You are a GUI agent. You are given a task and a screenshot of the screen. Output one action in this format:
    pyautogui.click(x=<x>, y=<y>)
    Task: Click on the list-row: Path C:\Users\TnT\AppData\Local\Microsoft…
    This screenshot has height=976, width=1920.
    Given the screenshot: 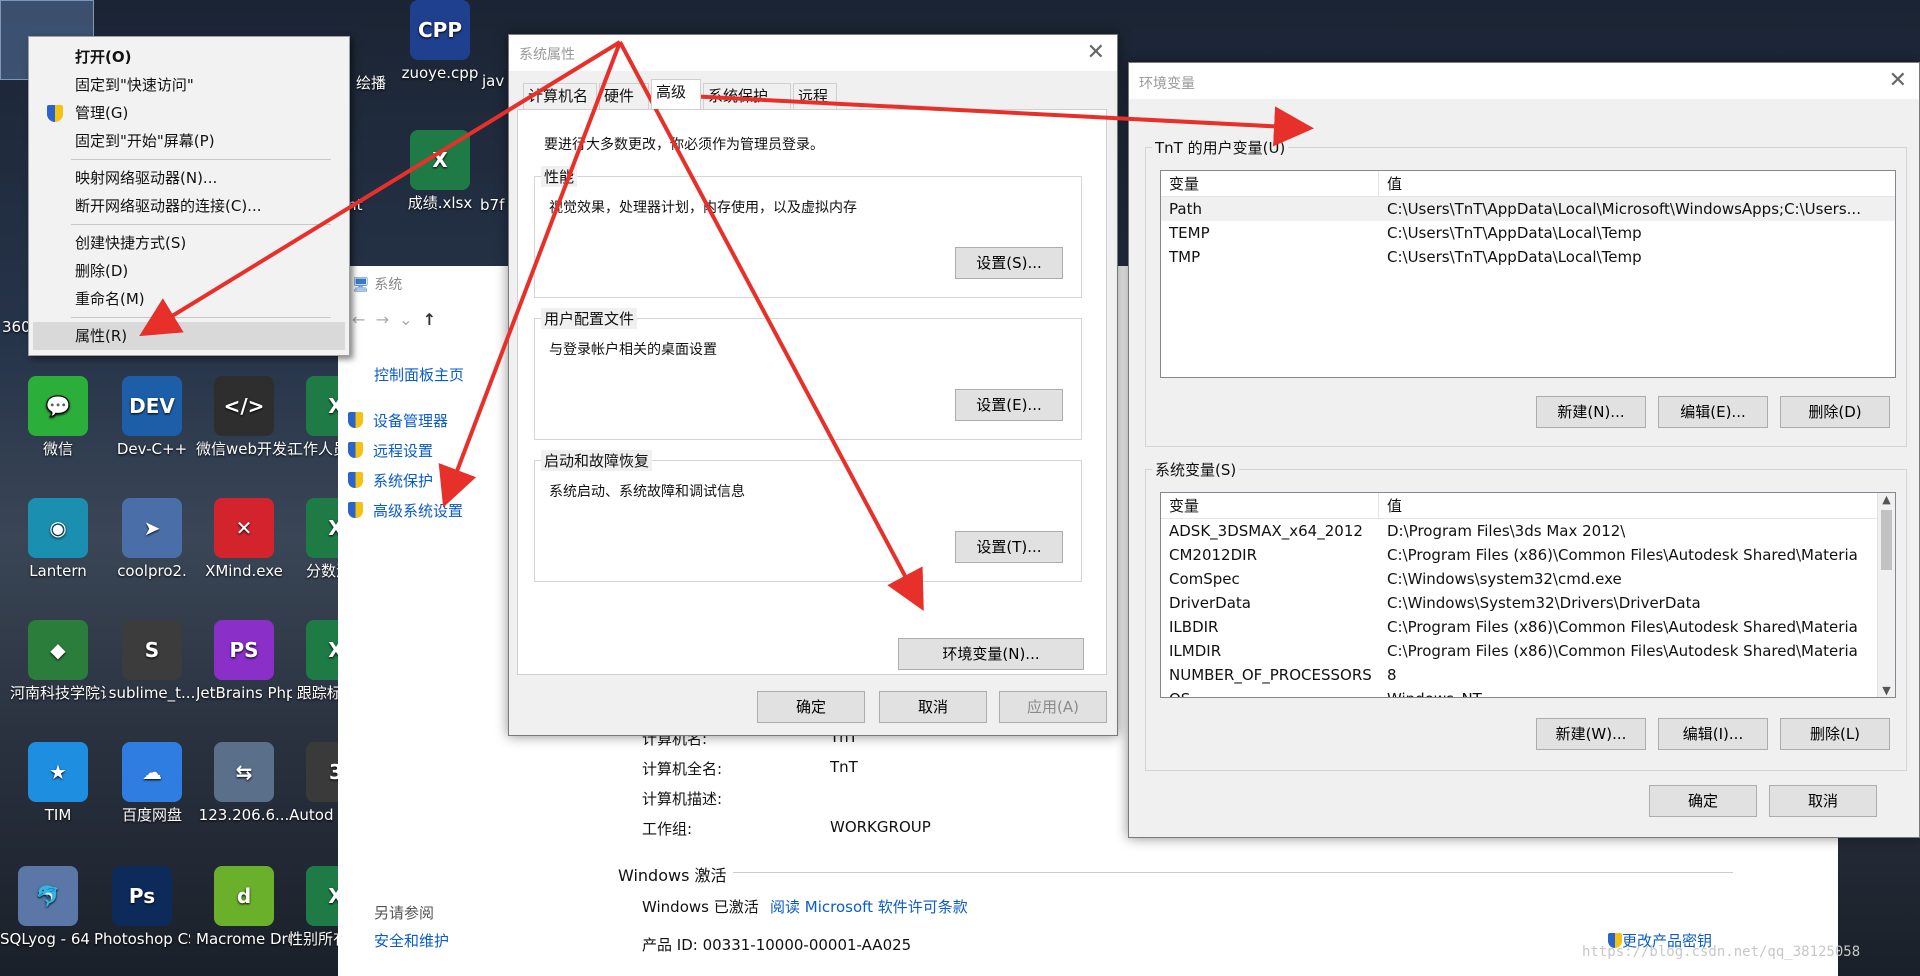 What is the action you would take?
    pyautogui.click(x=1528, y=209)
    